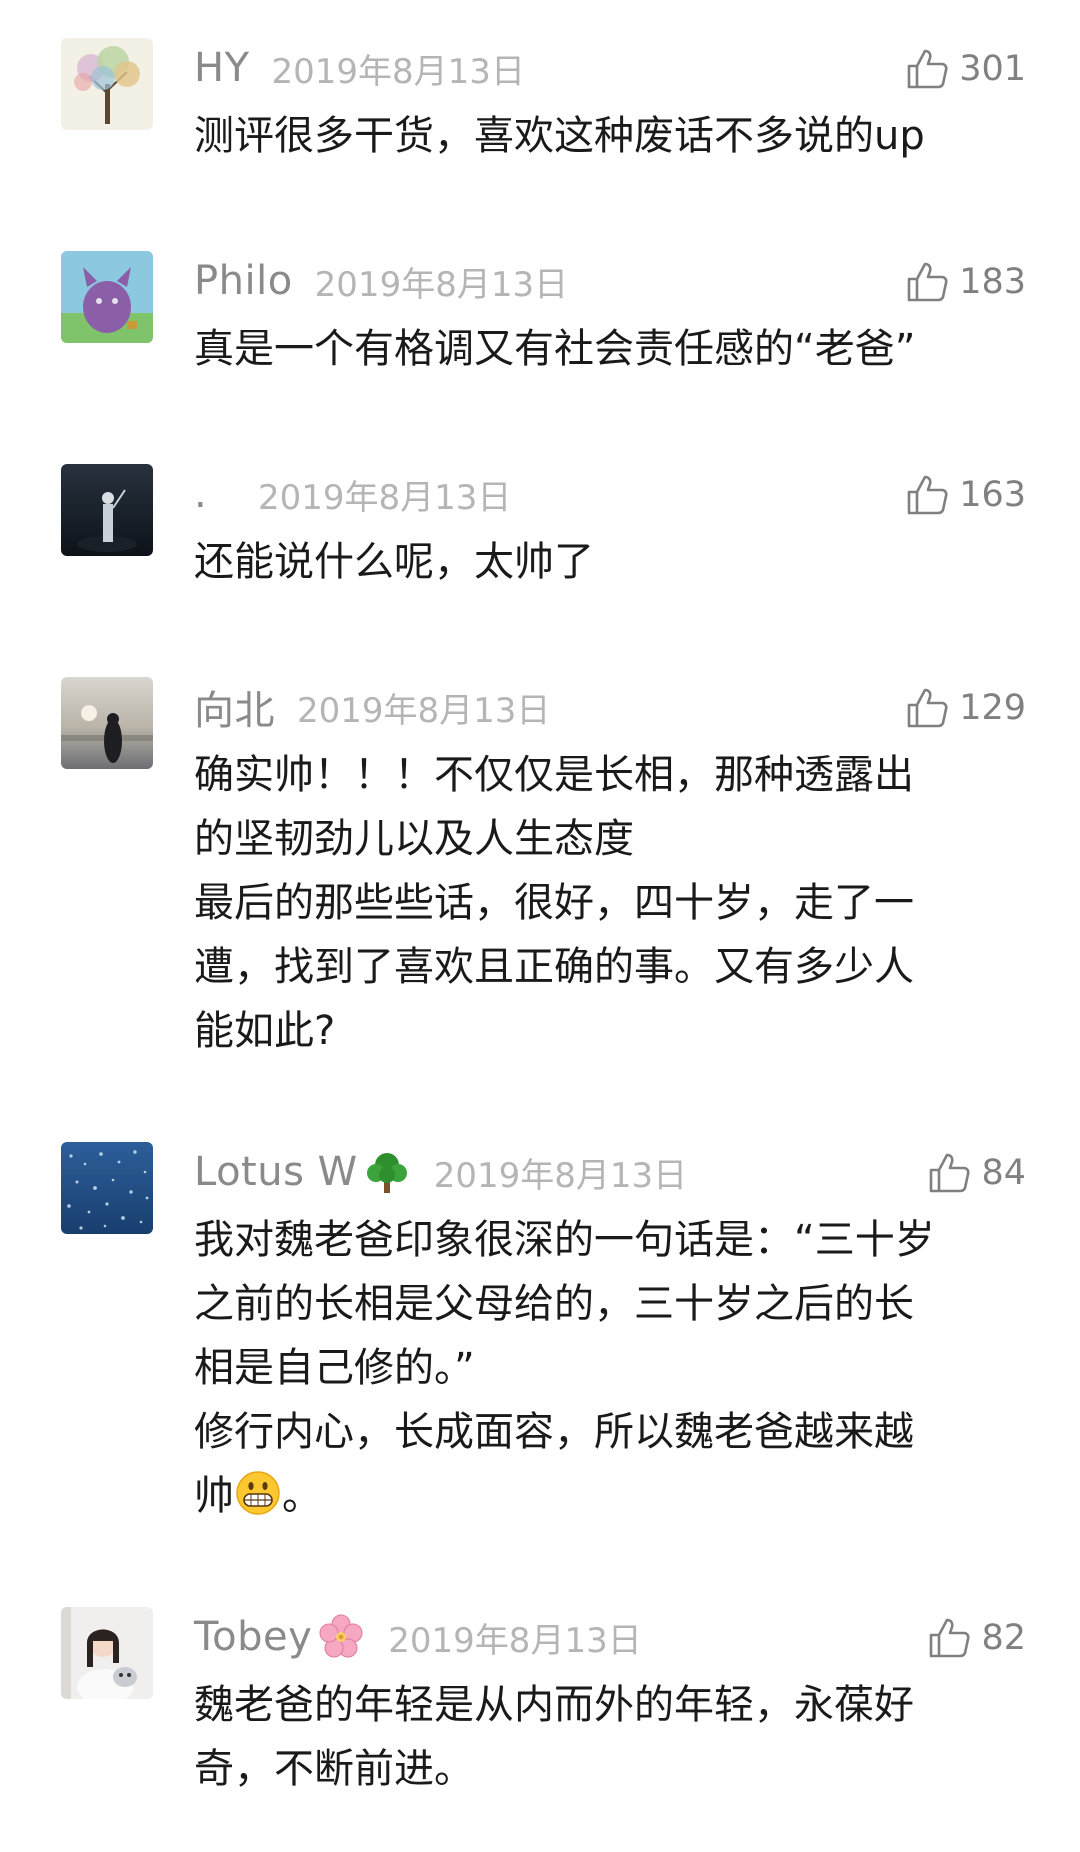 The width and height of the screenshot is (1080, 1852). Describe the element at coordinates (554, 903) in the screenshot. I see `comment-line: 最后的那些些话，很好，四十岁，走了一` at that location.